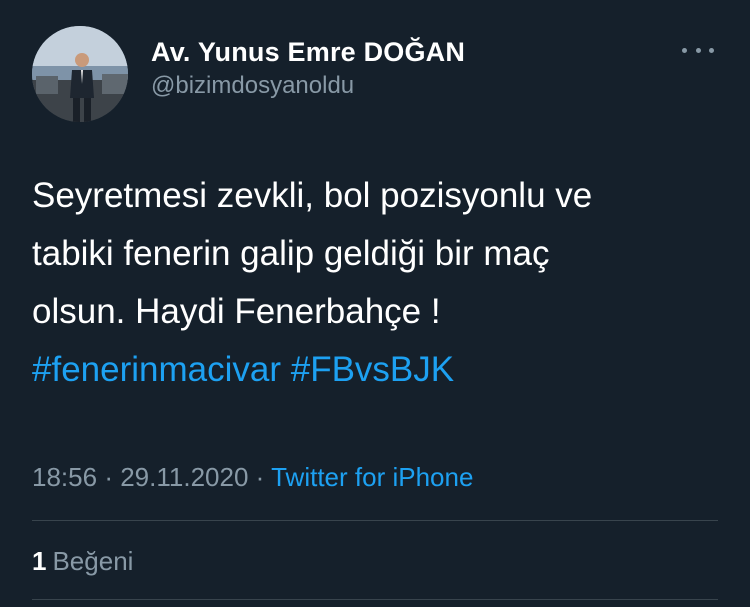 This screenshot has height=607, width=750. I want to click on tweet-header: Av. Yunus Emre DOĞAN @bizimdosyanoldu, so click(375, 74).